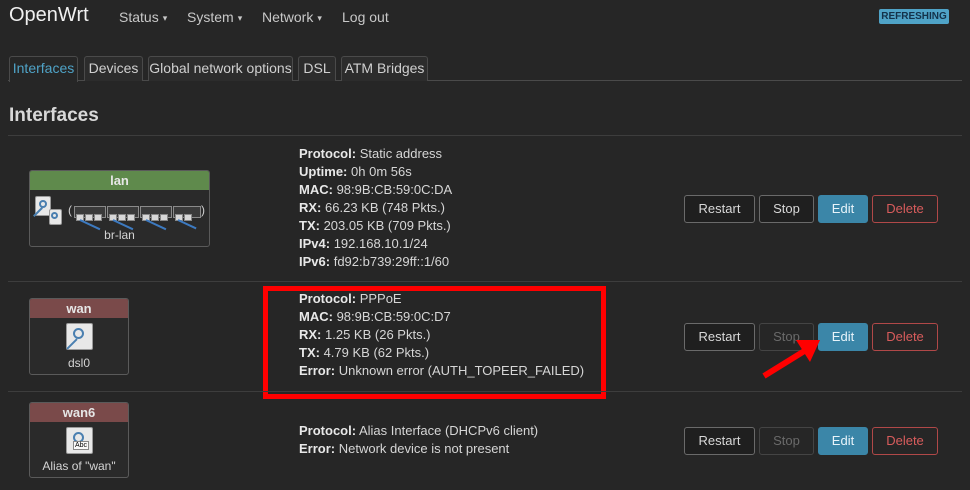  Describe the element at coordinates (914, 16) in the screenshot. I see `refreshing-badge: REFRESHING` at that location.